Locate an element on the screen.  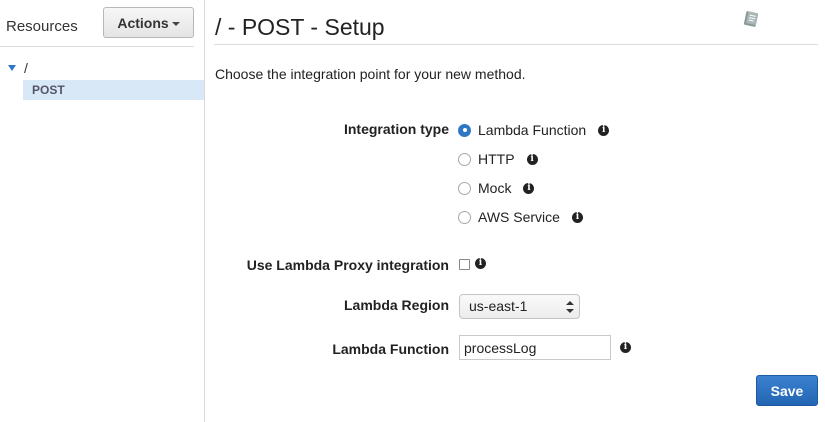
lambda-proxy-checkbox is located at coordinates (464, 264).